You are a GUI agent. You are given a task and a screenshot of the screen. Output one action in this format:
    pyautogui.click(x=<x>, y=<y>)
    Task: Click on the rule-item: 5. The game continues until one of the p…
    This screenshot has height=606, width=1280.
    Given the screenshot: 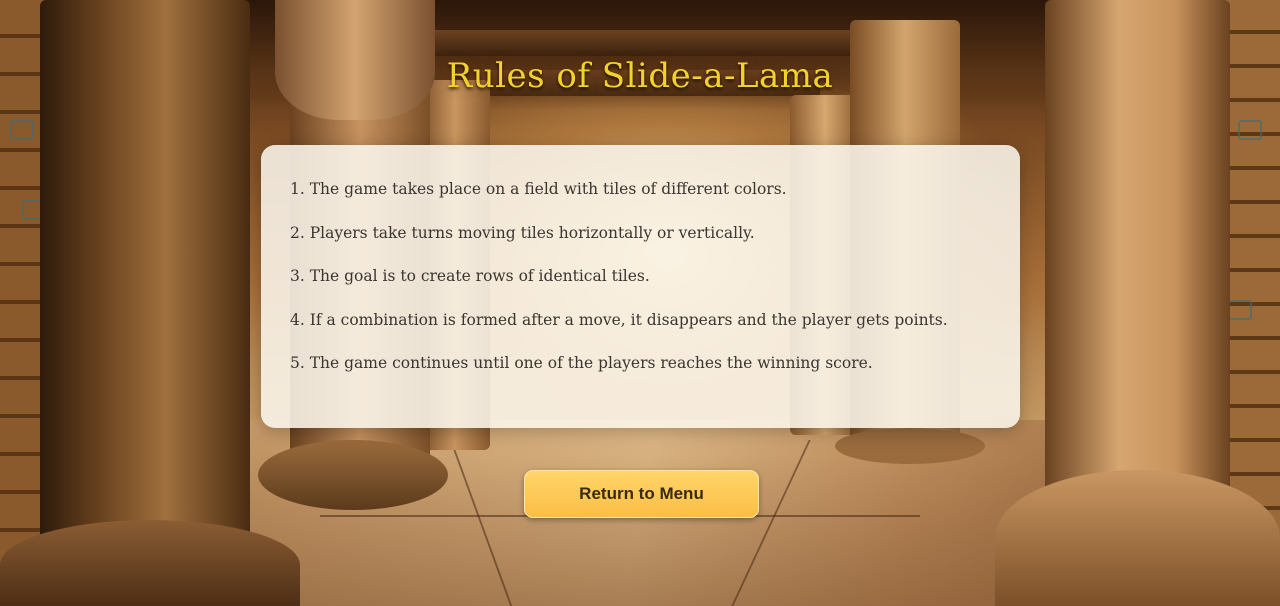 What is the action you would take?
    pyautogui.click(x=581, y=363)
    